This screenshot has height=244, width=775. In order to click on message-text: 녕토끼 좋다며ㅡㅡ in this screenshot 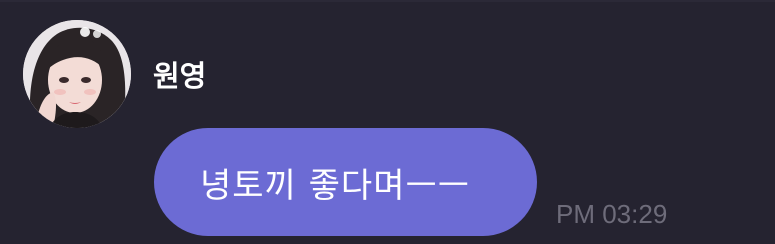, I will do `click(335, 185)`.